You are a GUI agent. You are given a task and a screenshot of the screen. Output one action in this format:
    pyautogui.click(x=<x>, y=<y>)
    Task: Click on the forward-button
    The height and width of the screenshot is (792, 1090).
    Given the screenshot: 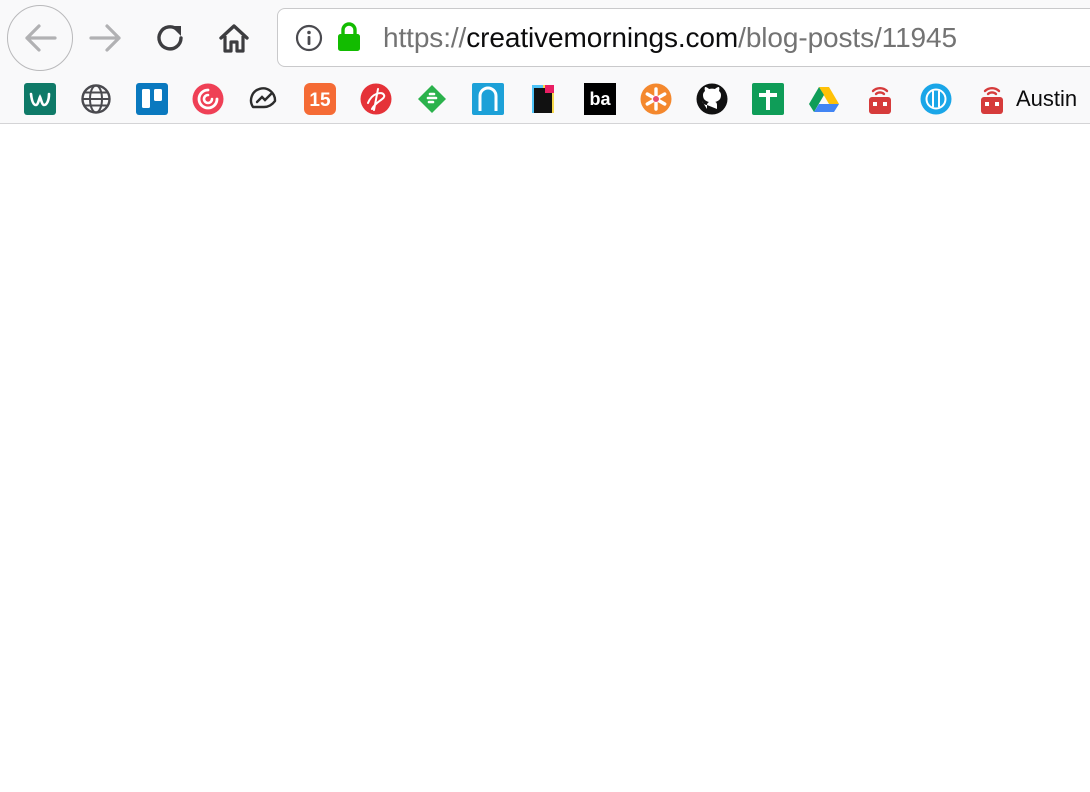 What is the action you would take?
    pyautogui.click(x=106, y=38)
    